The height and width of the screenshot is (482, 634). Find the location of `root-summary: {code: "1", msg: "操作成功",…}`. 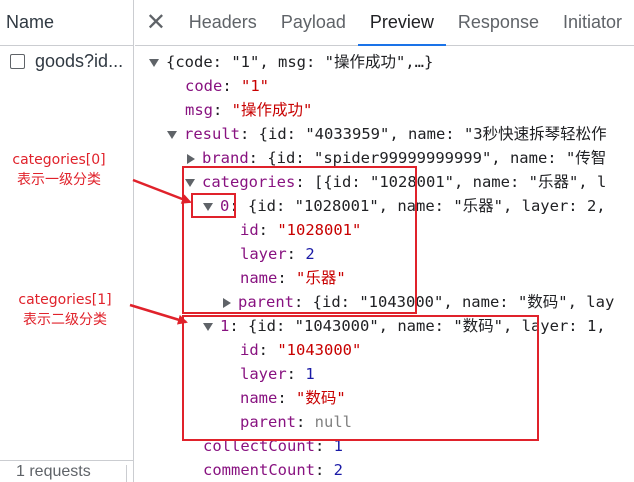

root-summary: {code: "1", msg: "操作成功",…} is located at coordinates (300, 62).